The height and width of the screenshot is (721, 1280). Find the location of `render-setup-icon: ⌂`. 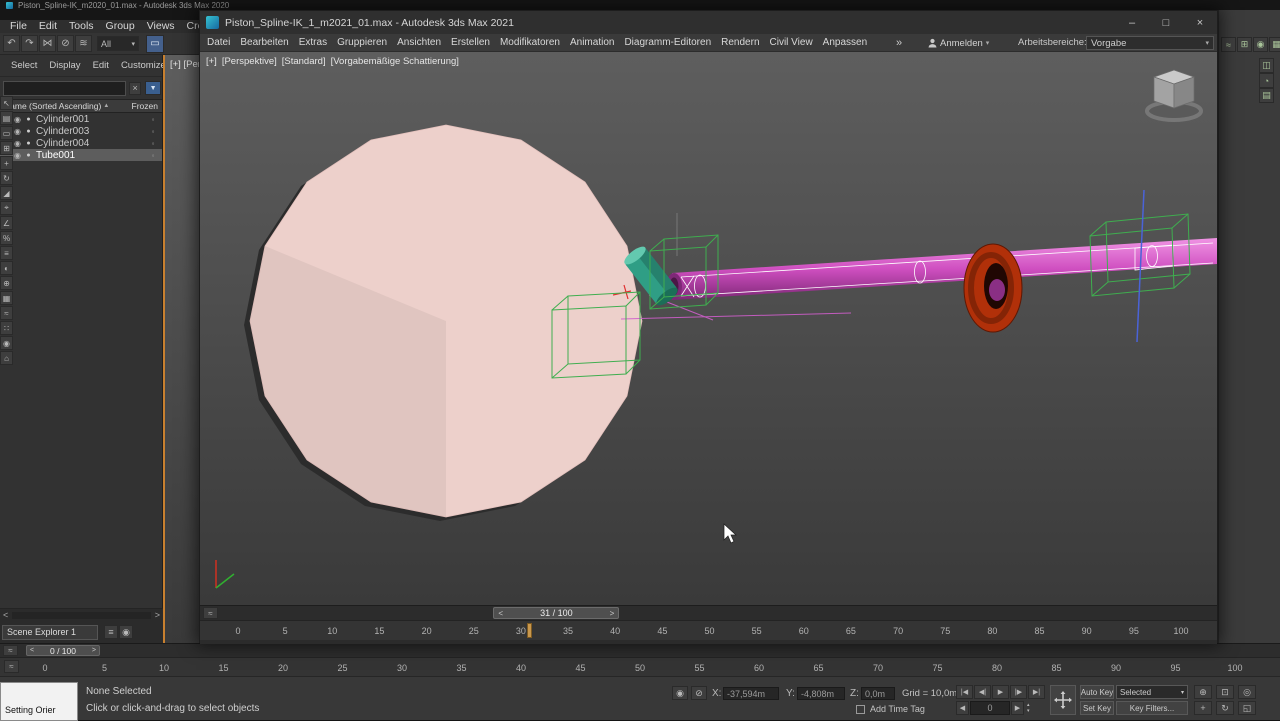

render-setup-icon: ⌂ is located at coordinates (6, 358).